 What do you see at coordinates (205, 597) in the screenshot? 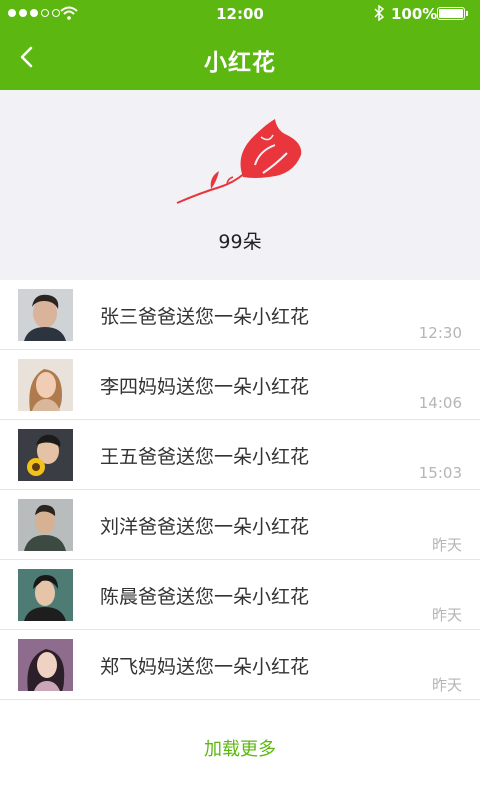
I see `message-text: 陈晨爸爸送您一朵小红花` at bounding box center [205, 597].